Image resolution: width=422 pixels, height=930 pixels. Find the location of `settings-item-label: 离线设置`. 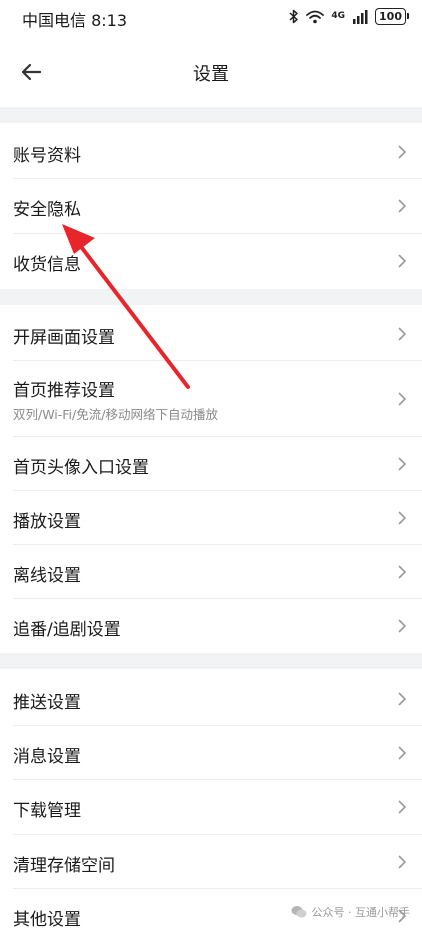

settings-item-label: 离线设置 is located at coordinates (47, 576).